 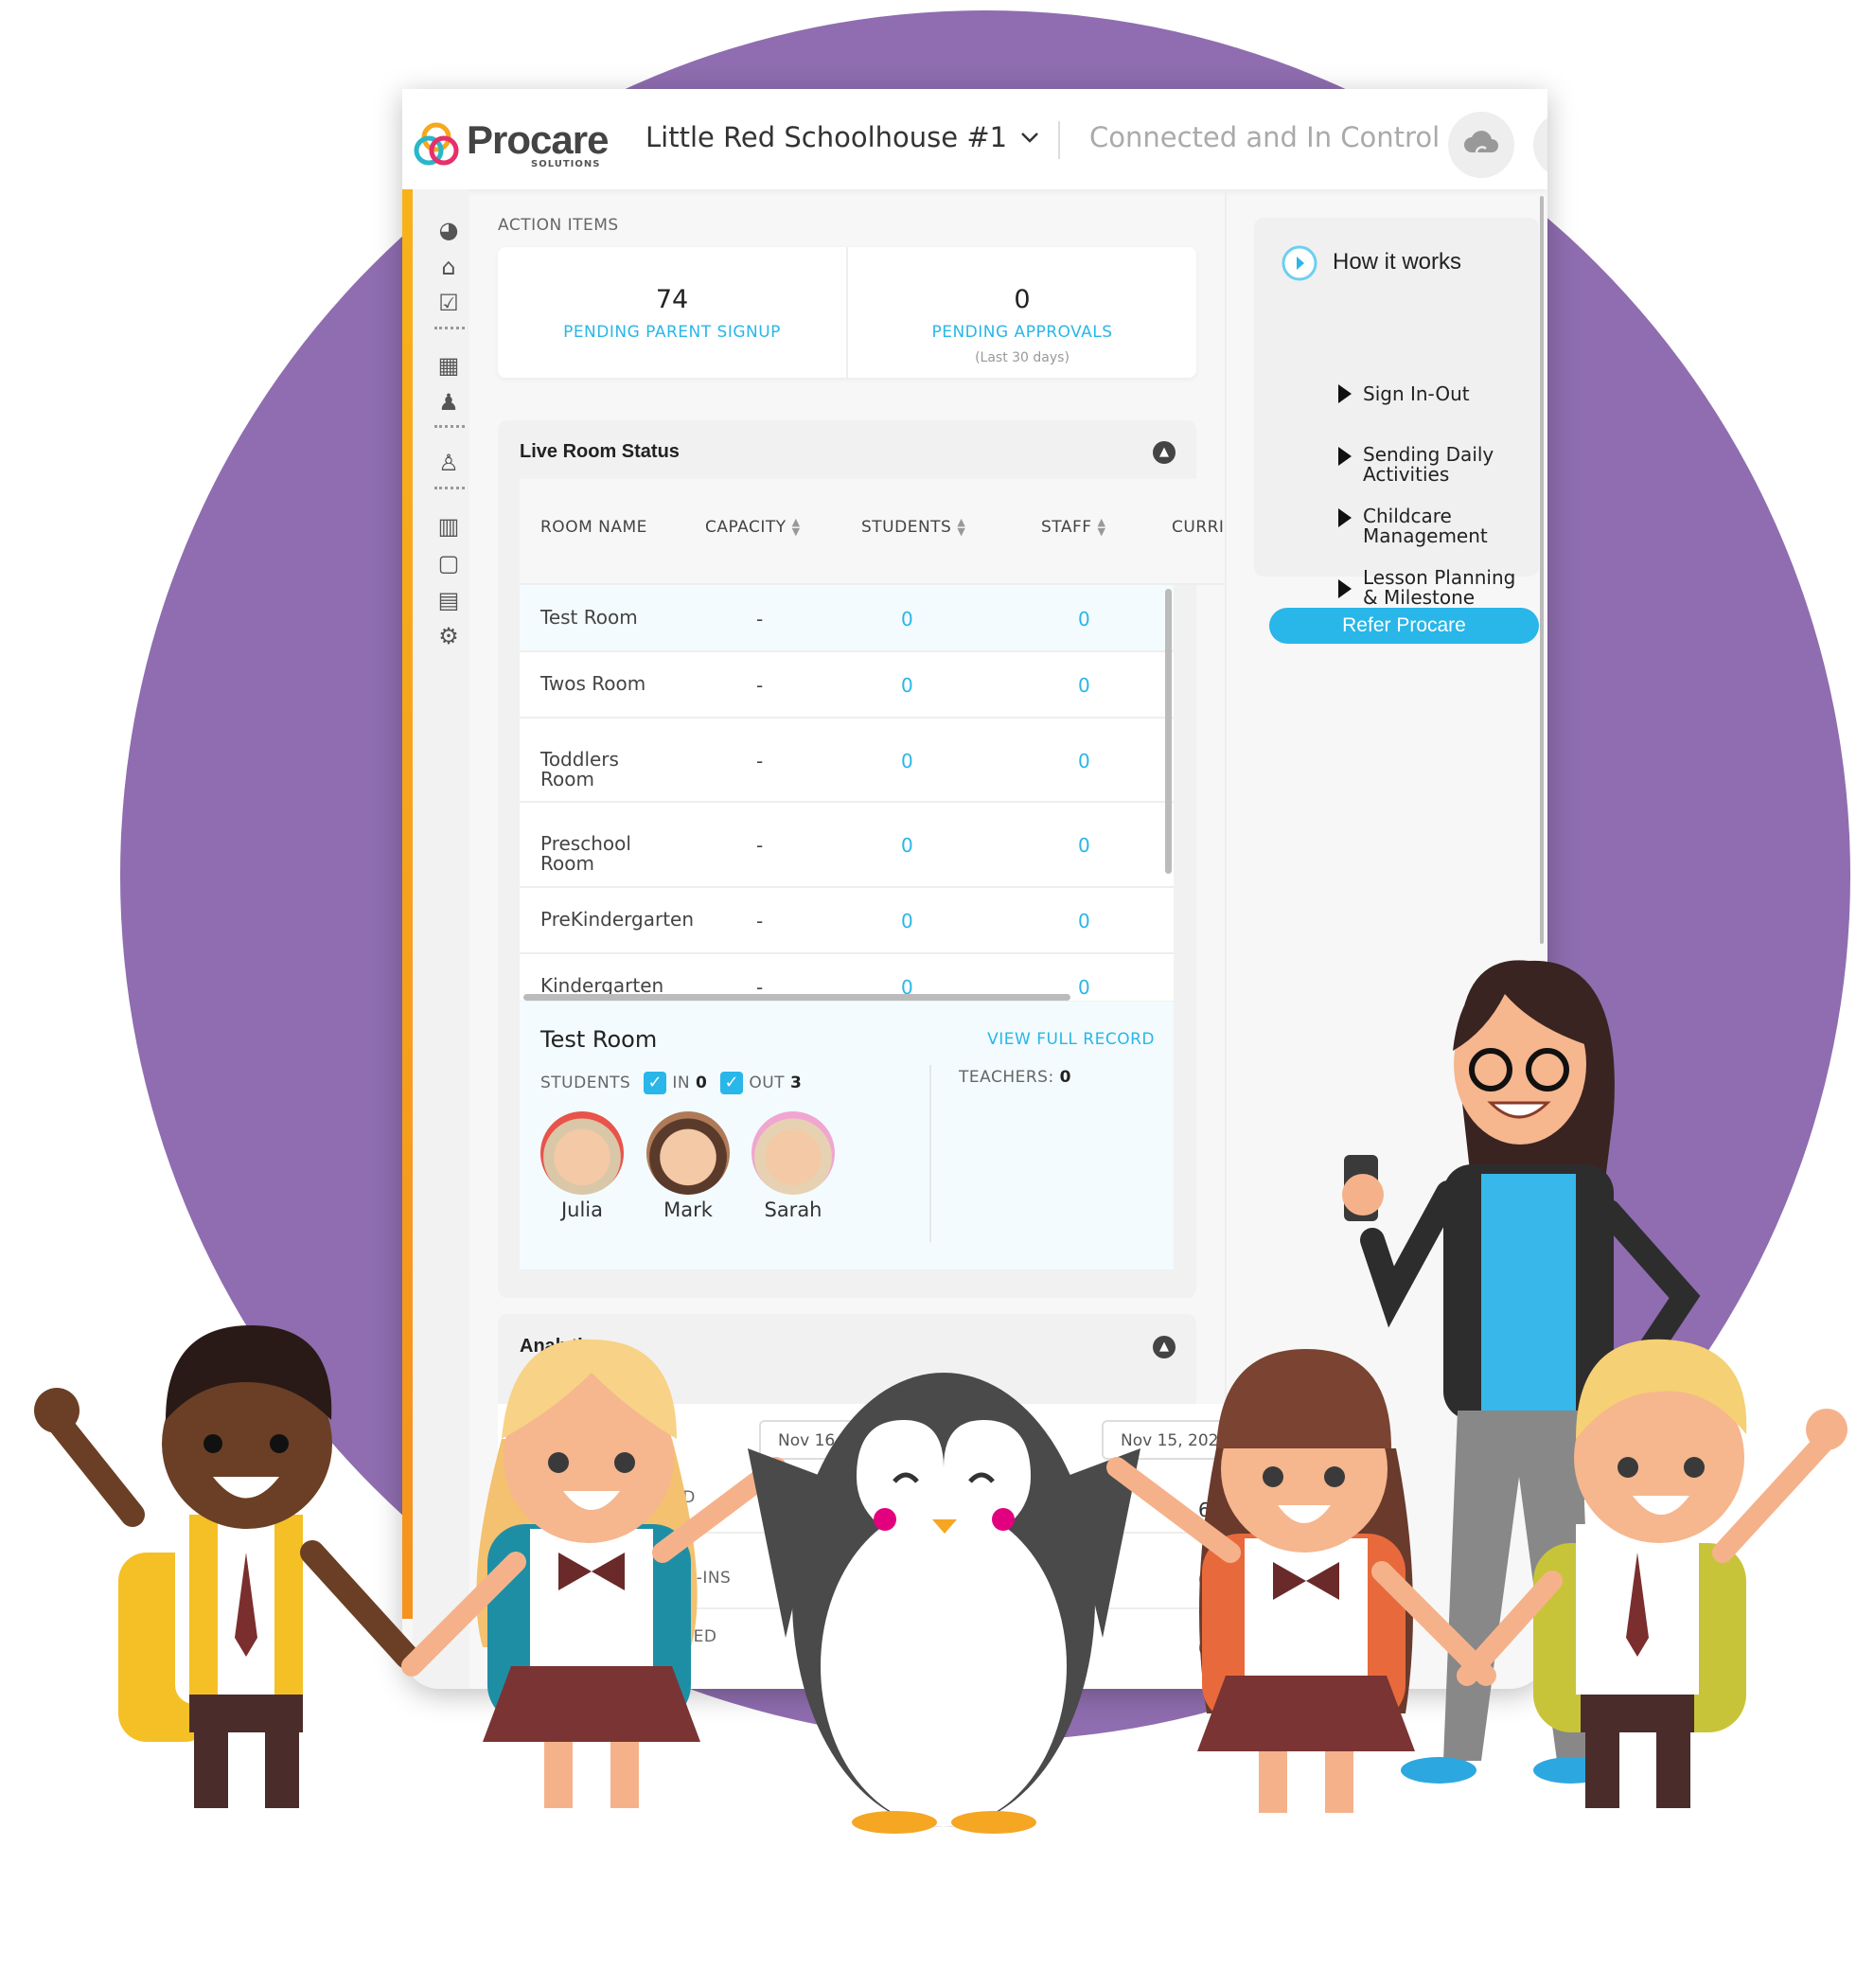 What do you see at coordinates (448, 303) in the screenshot?
I see `checklist-icon: ☑` at bounding box center [448, 303].